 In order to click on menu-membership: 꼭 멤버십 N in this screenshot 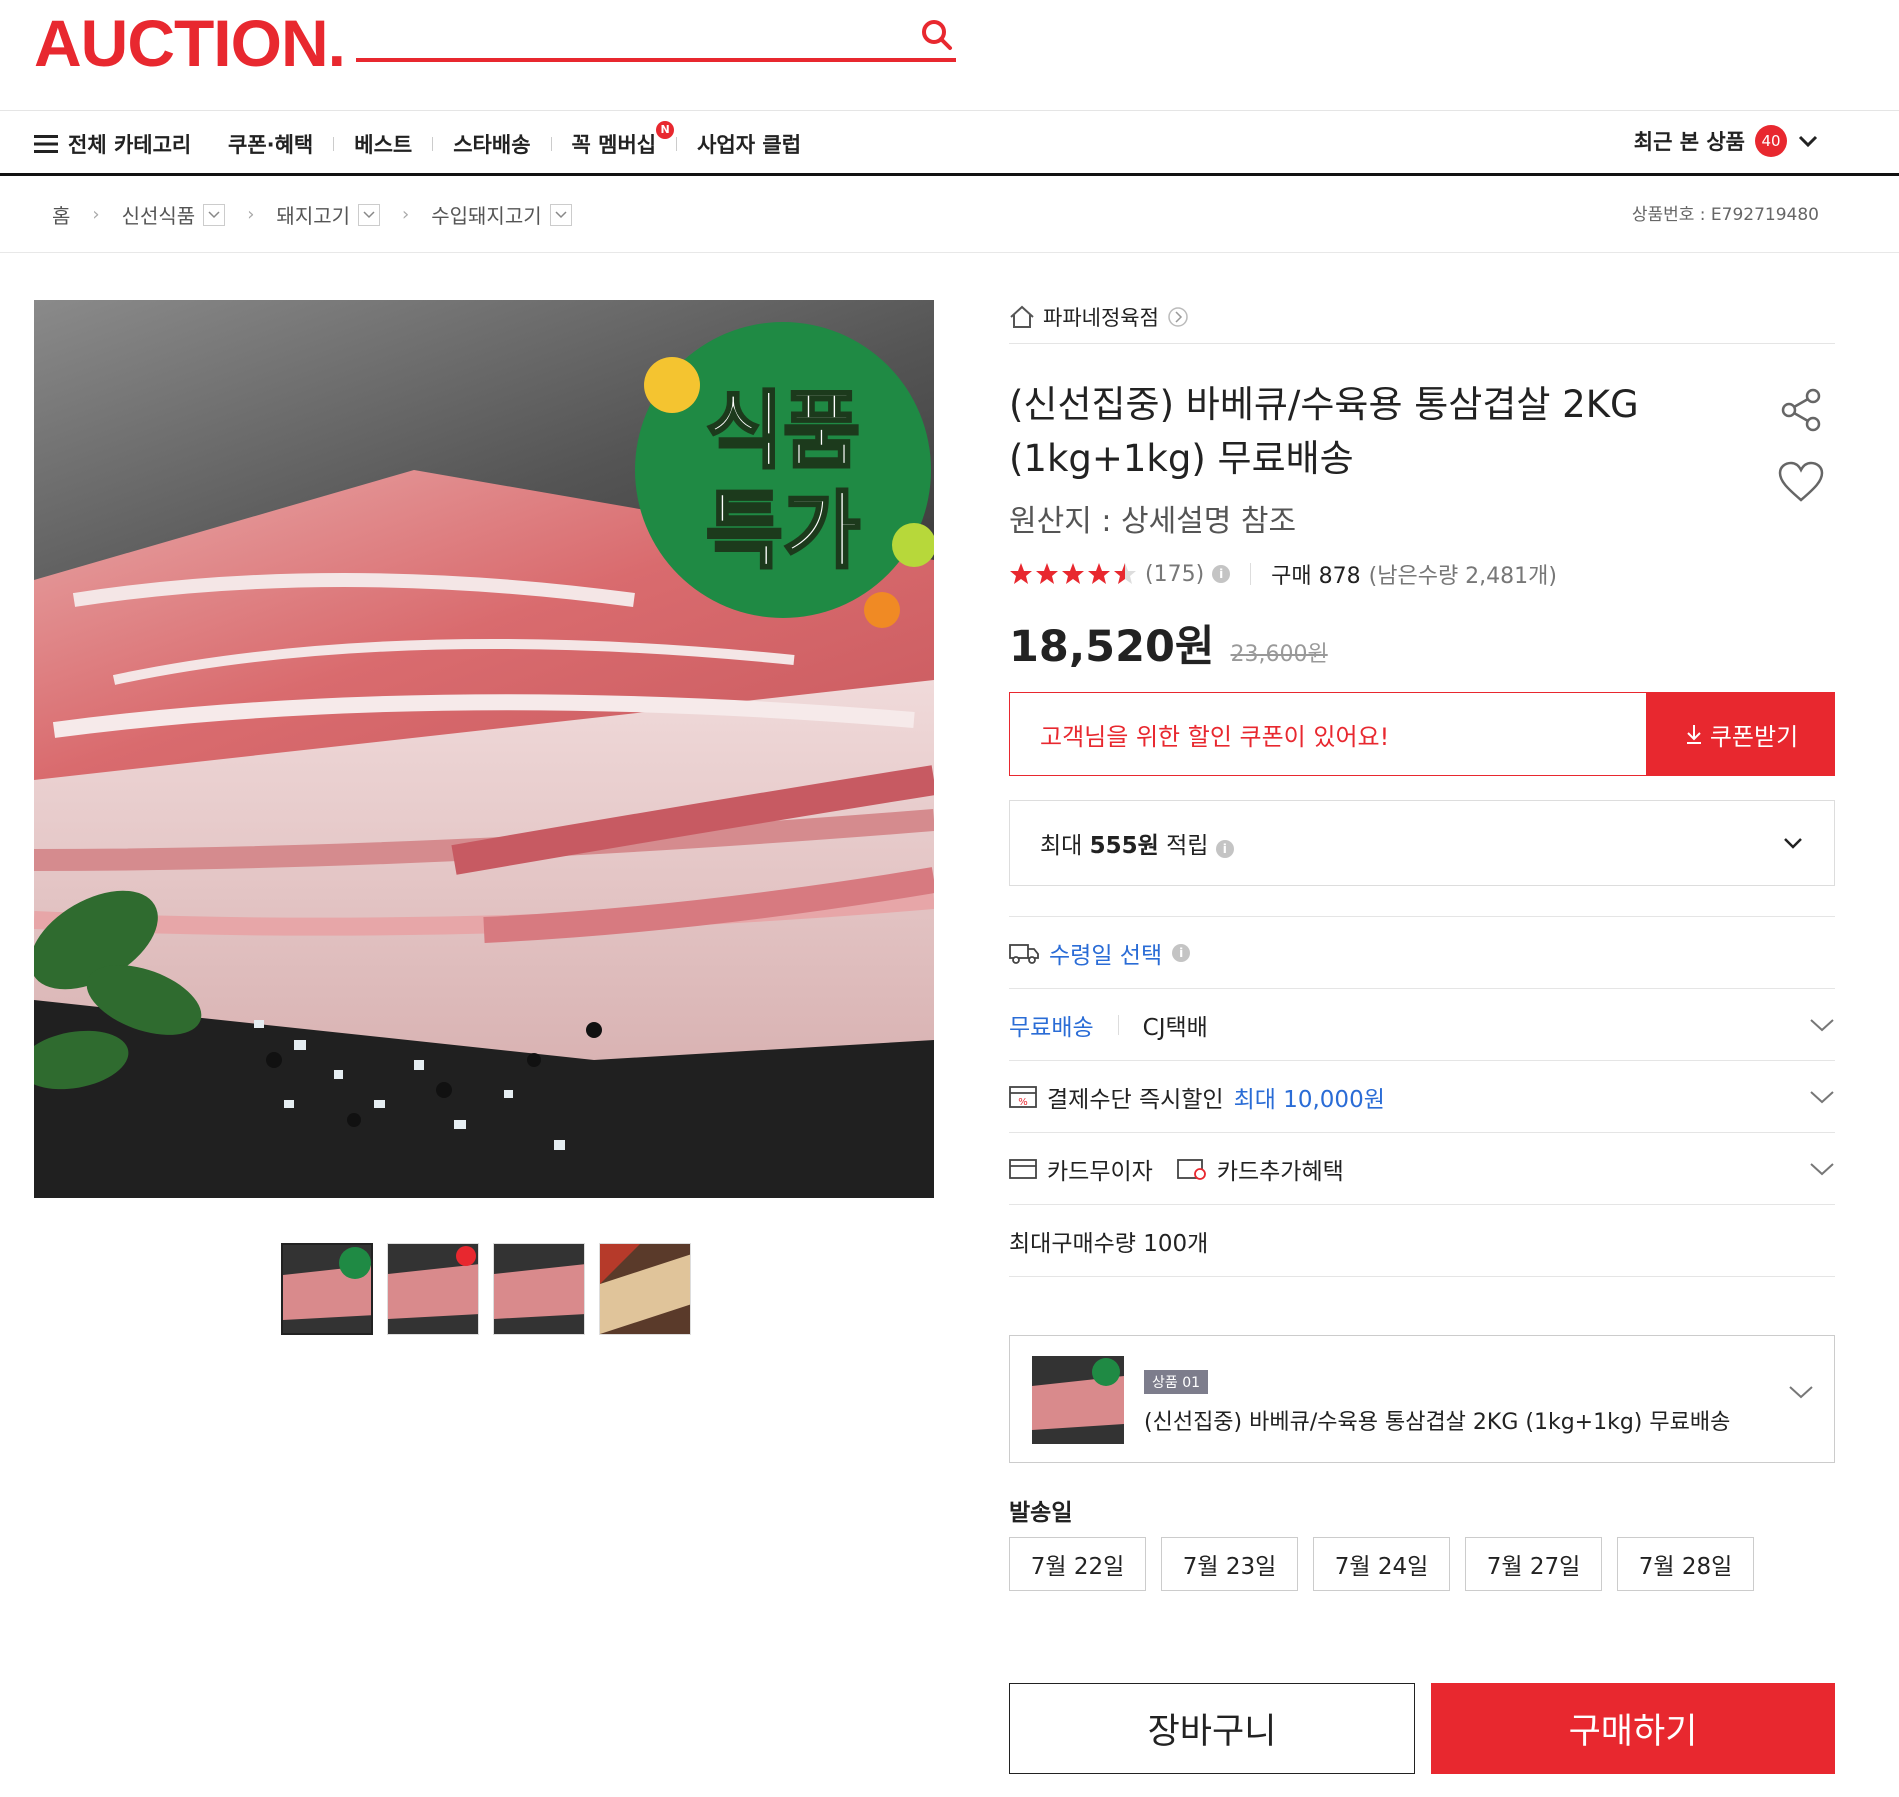, I will do `click(614, 140)`.